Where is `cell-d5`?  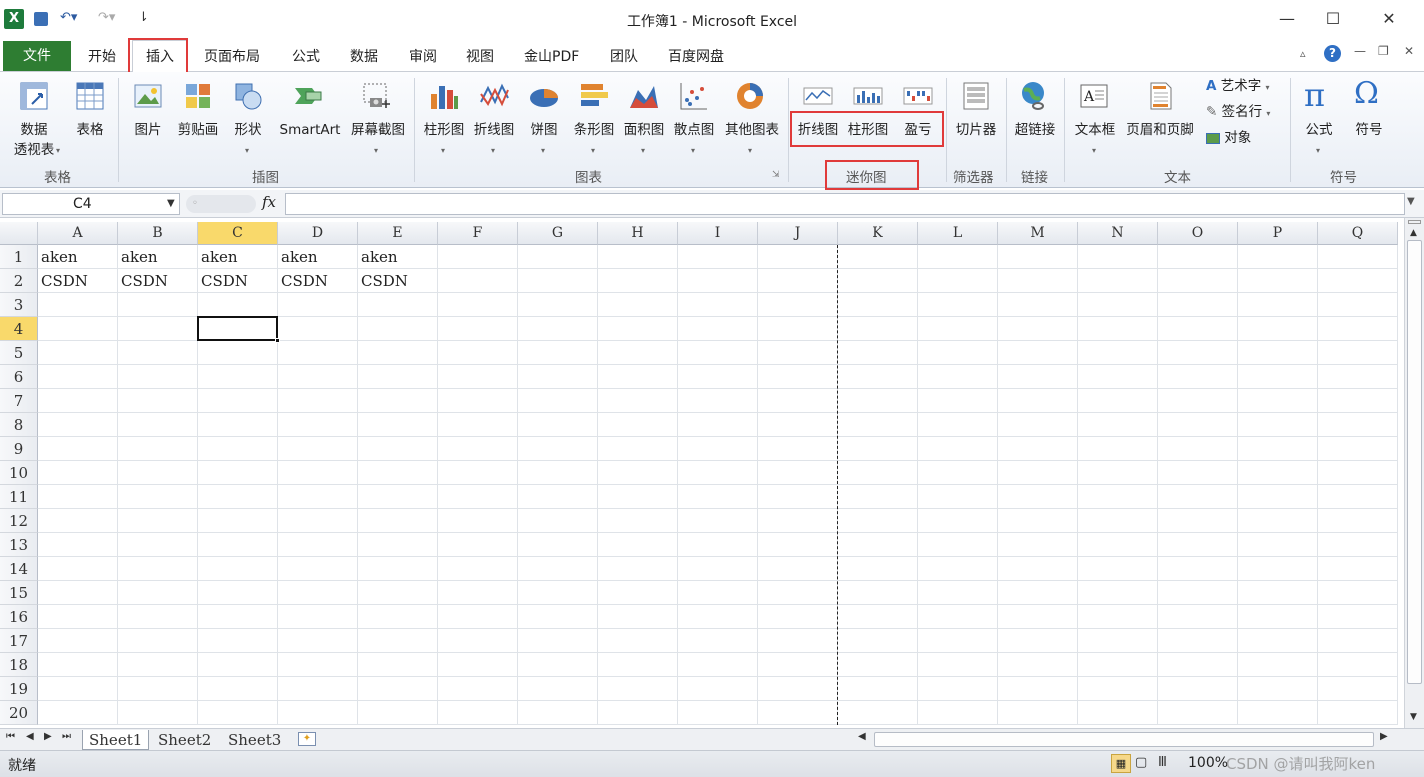
cell-d5 is located at coordinates (318, 353).